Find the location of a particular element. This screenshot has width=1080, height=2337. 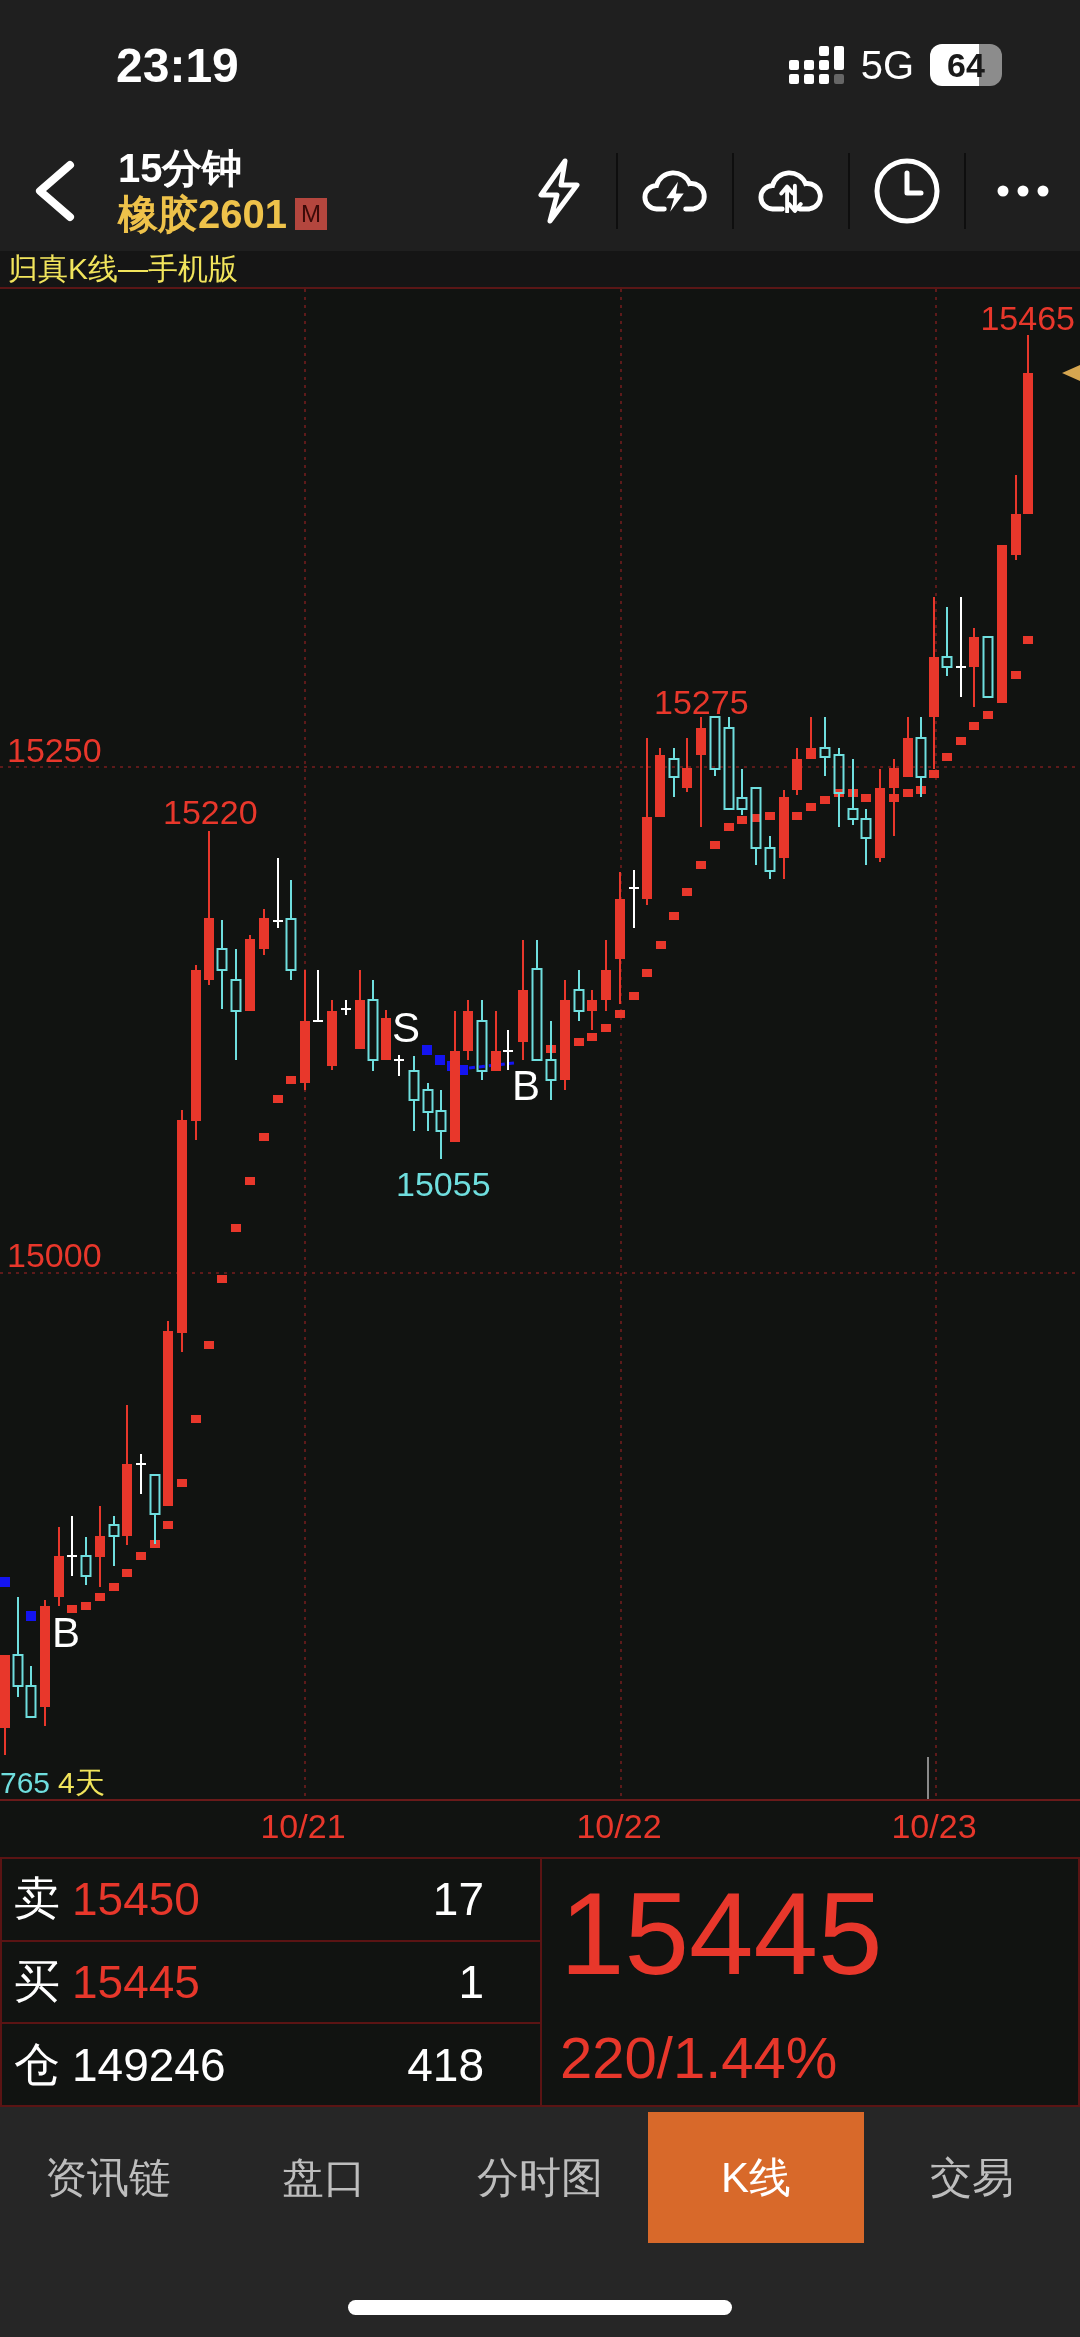

cloud-sync-icon is located at coordinates (791, 190).